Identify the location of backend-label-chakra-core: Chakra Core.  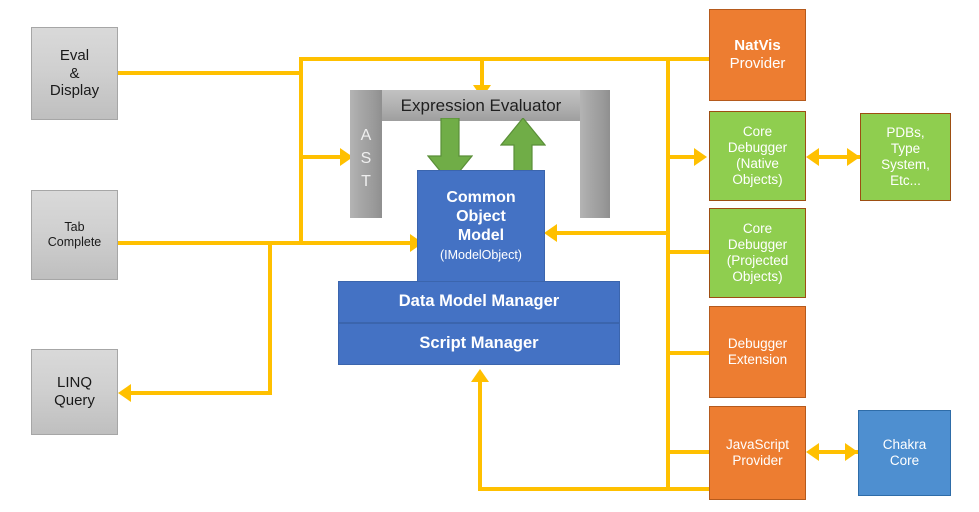
(904, 452).